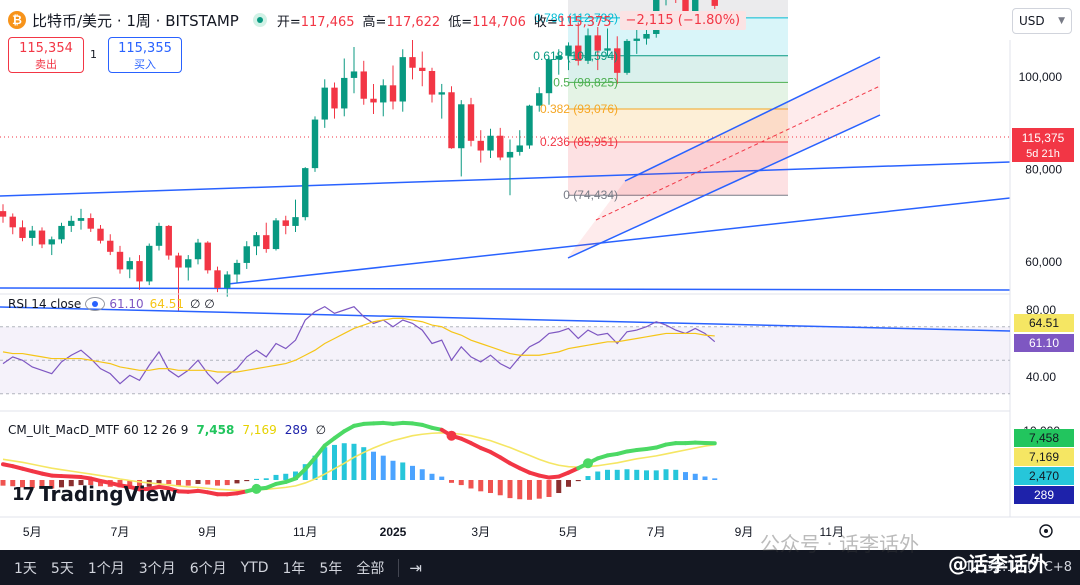 This screenshot has width=1080, height=585. Describe the element at coordinates (111, 304) in the screenshot. I see `rsi-legend: RSI 14 close 61.10 64.51 ∅ ∅` at that location.